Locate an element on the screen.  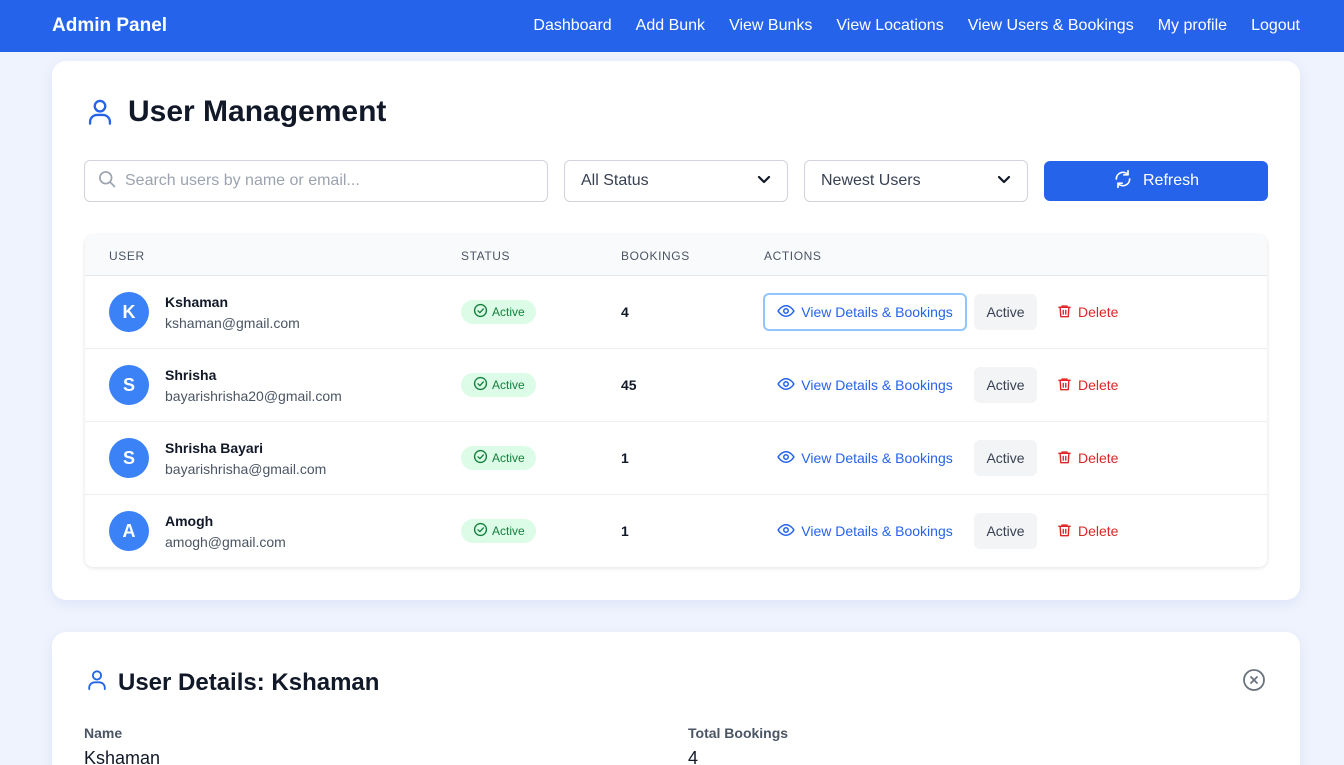
user-name: Shrisha Bayari is located at coordinates (214, 448).